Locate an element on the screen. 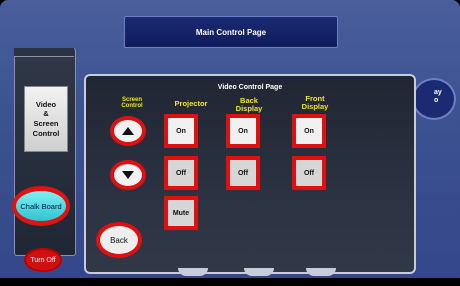  label-line: & is located at coordinates (46, 114).